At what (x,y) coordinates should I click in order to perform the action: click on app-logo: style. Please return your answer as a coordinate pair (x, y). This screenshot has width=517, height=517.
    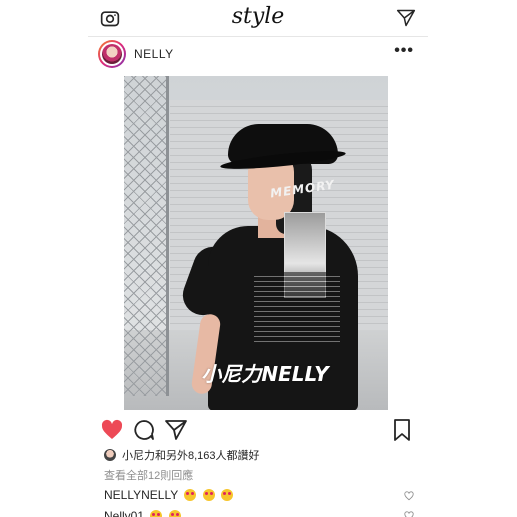
    Looking at the image, I should click on (258, 16).